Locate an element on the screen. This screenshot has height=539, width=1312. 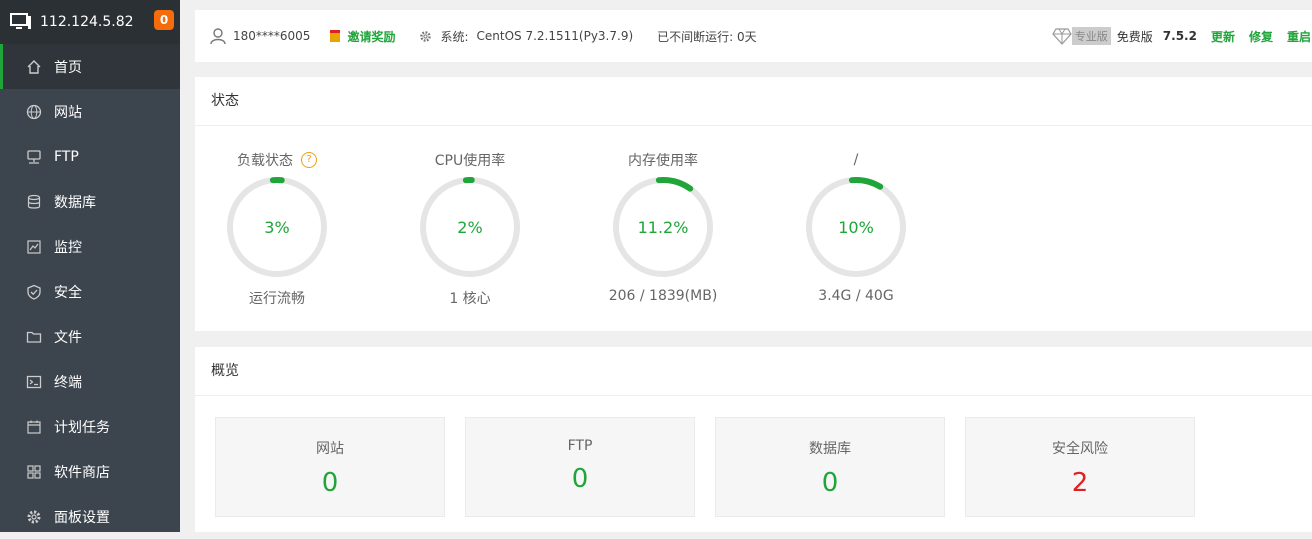
card-value: 2 is located at coordinates (1080, 483).